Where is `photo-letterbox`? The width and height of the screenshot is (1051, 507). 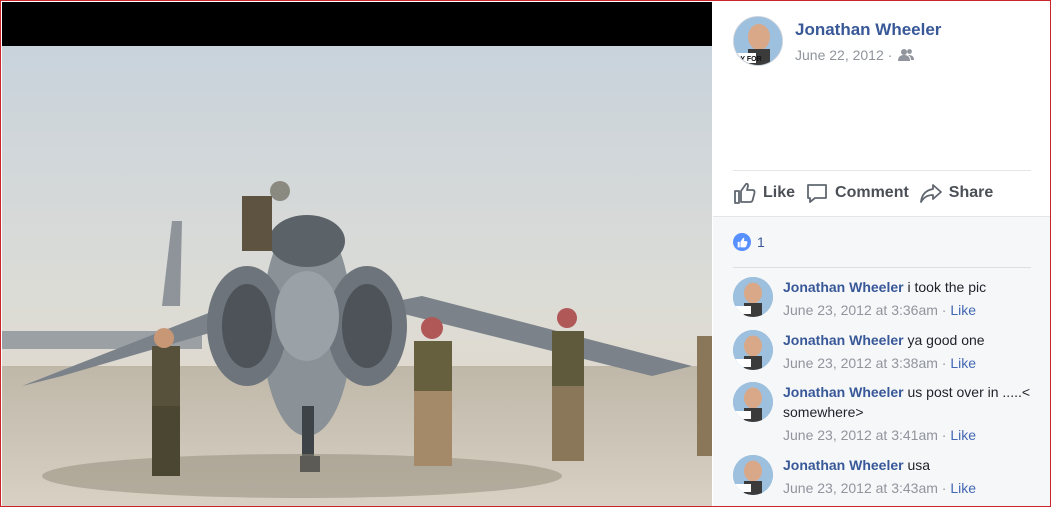 photo-letterbox is located at coordinates (357, 24).